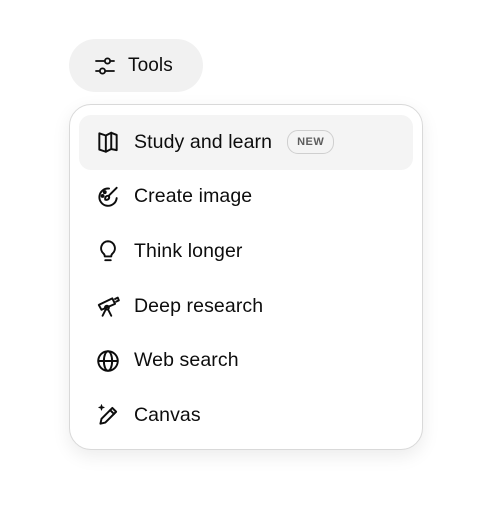 Image resolution: width=480 pixels, height=513 pixels. I want to click on menu-item-label: Web search, so click(186, 360).